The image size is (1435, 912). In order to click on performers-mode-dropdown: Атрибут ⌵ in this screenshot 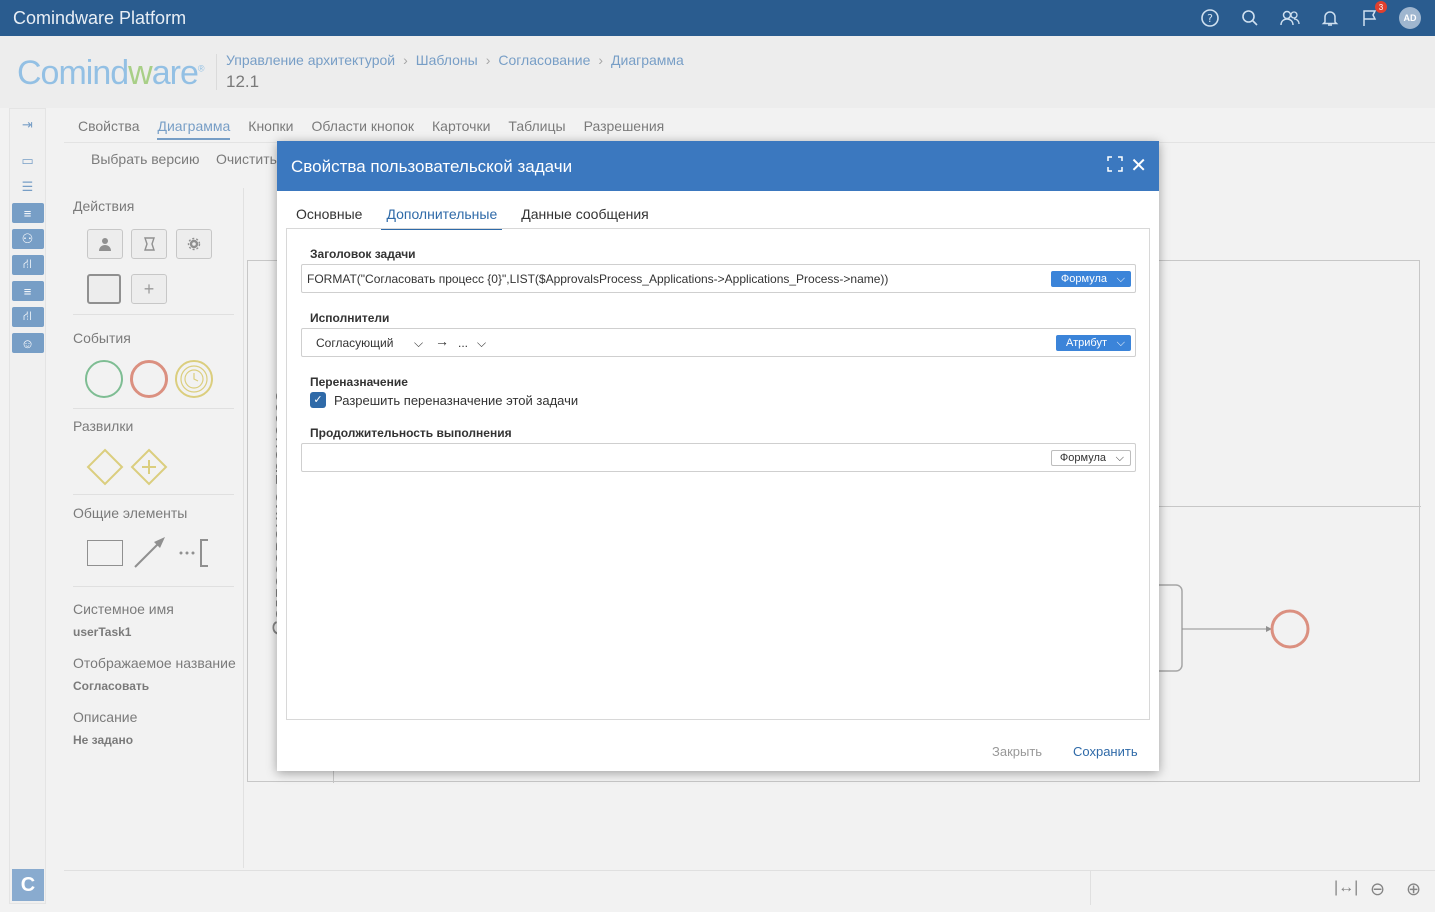, I will do `click(1093, 343)`.